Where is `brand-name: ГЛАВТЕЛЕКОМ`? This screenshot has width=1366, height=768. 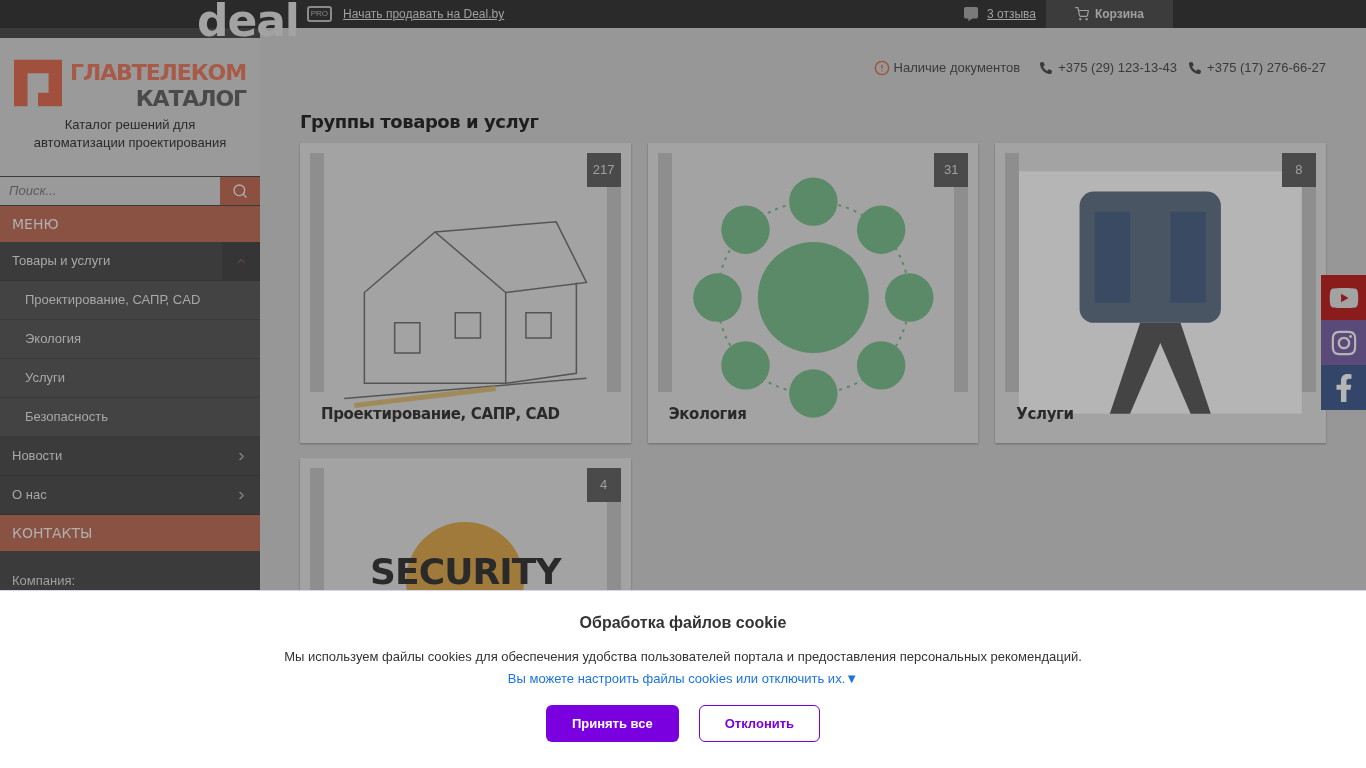
brand-name: ГЛАВТЕЛЕКОМ is located at coordinates (158, 73).